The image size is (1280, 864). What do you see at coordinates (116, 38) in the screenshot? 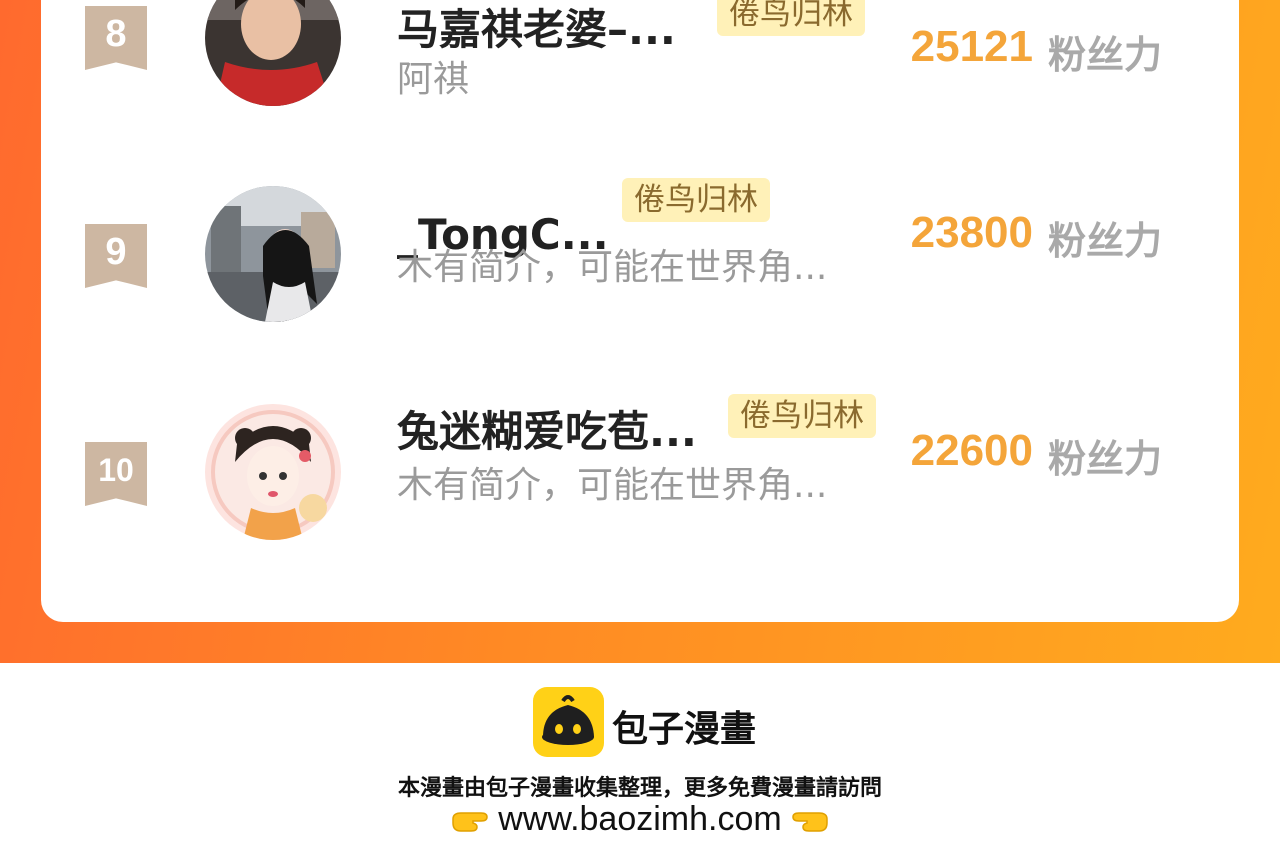
I see `rank-badge: 8` at bounding box center [116, 38].